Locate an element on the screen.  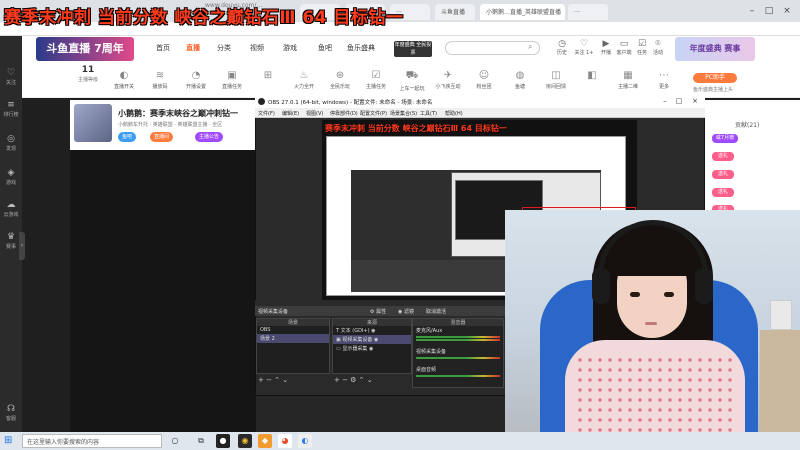
task-view-icon: ⧉ is located at coordinates (201, 441).